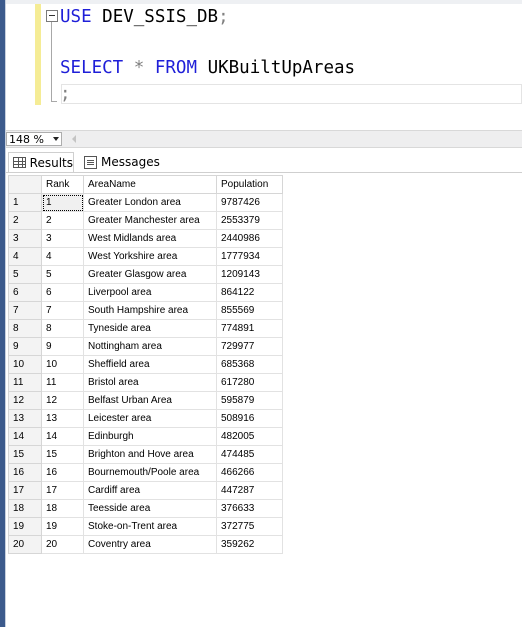 This screenshot has height=627, width=522. Describe the element at coordinates (249, 256) in the screenshot. I see `cell-population: 1777934` at that location.